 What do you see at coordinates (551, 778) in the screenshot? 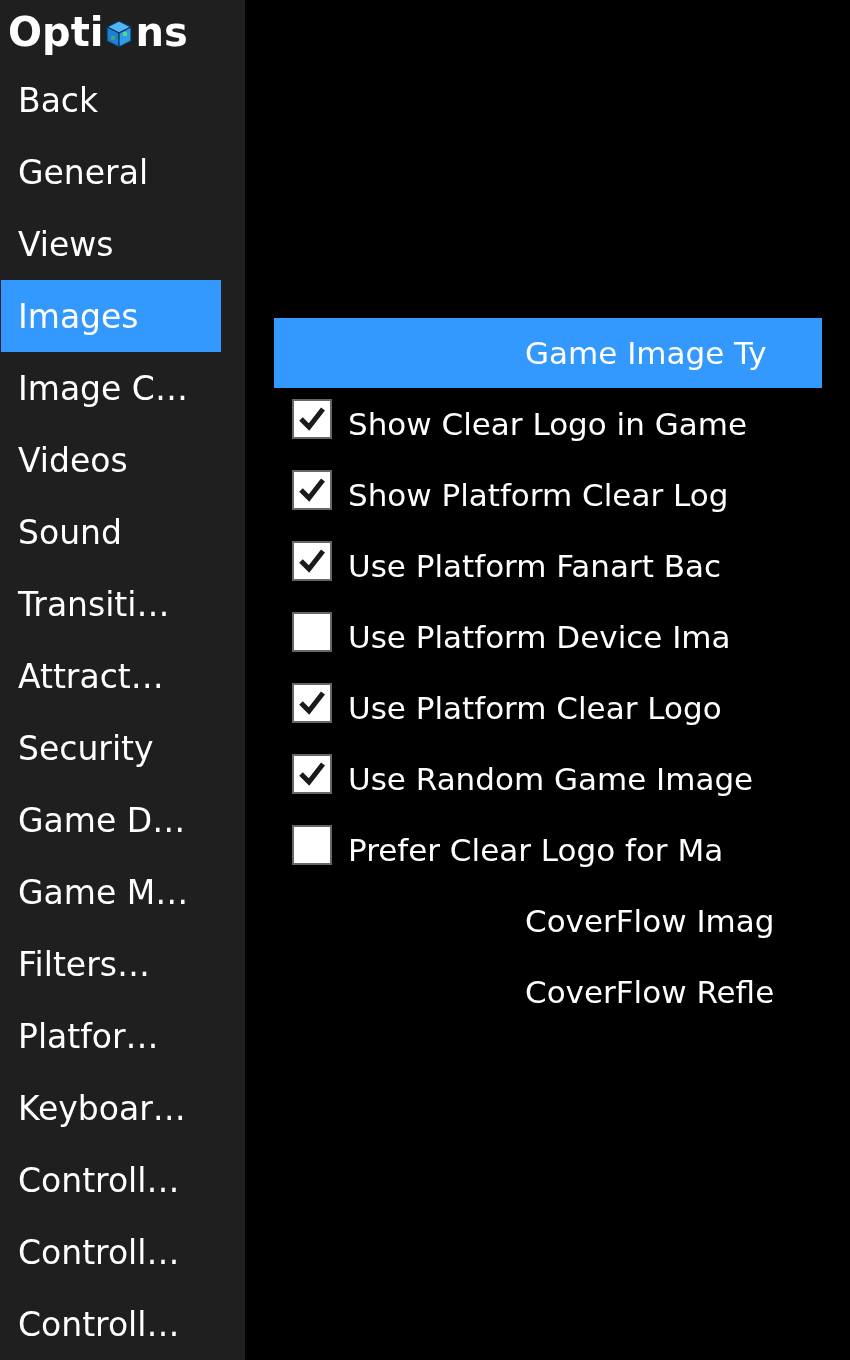
I see `checkbox-label: Use Random Game Image` at bounding box center [551, 778].